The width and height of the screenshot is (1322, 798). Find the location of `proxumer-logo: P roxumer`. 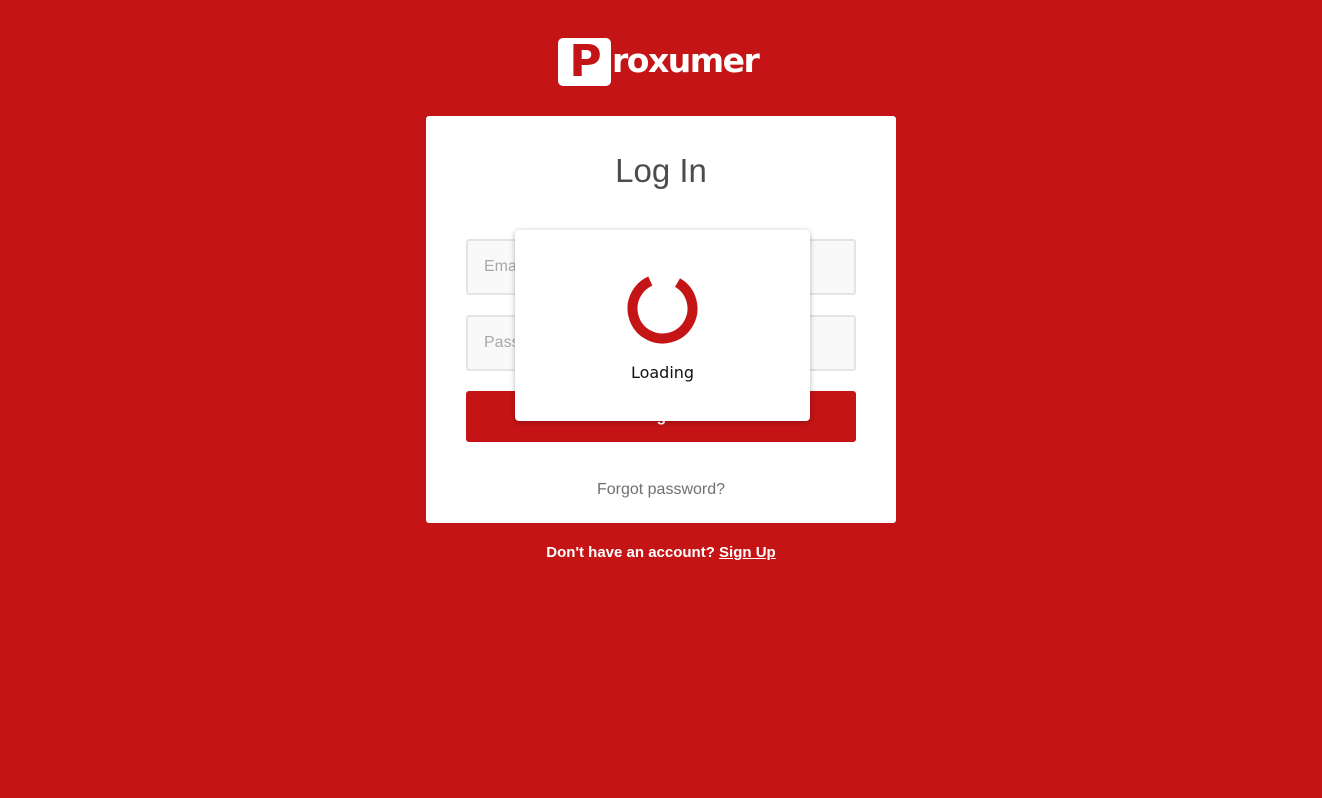

proxumer-logo: P roxumer is located at coordinates (659, 62).